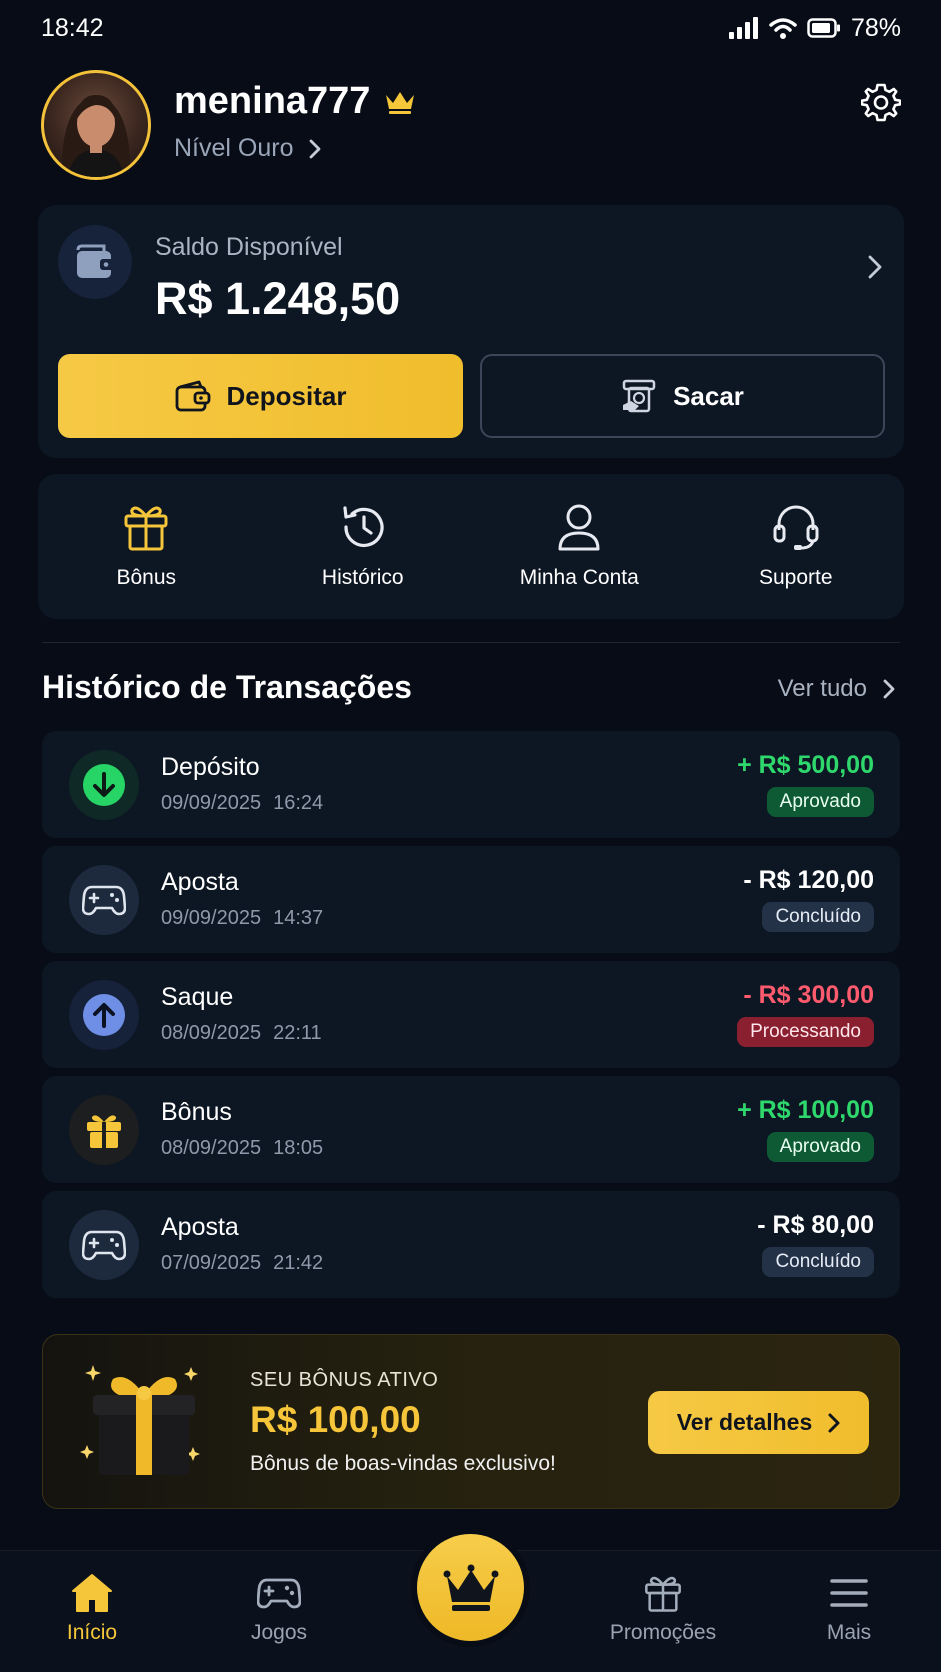 The width and height of the screenshot is (941, 1672). I want to click on nav-home: Início, so click(92, 1609).